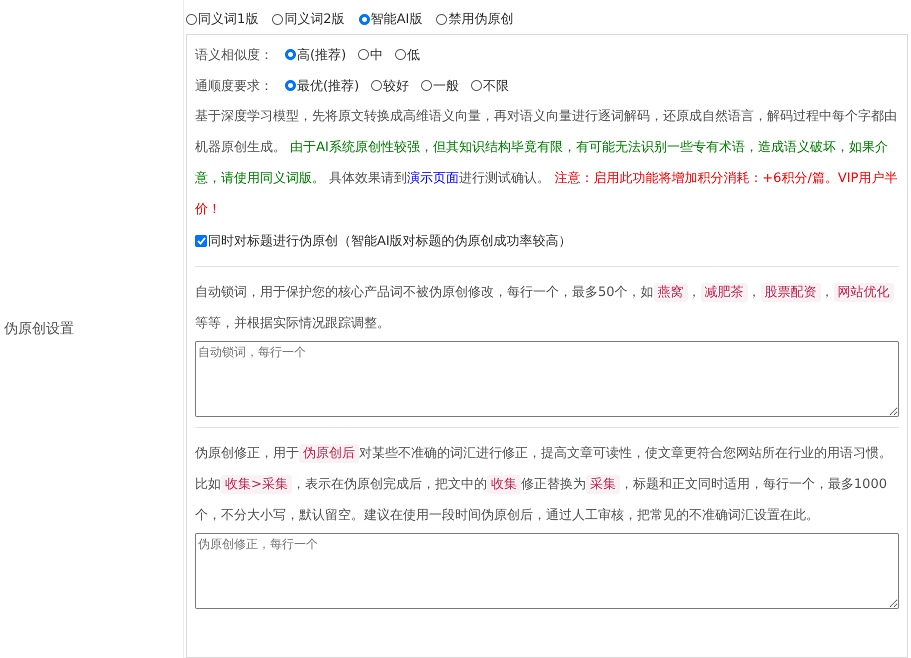 The width and height of the screenshot is (911, 658). What do you see at coordinates (222, 19) in the screenshot?
I see `radio-option: 同义词1版` at bounding box center [222, 19].